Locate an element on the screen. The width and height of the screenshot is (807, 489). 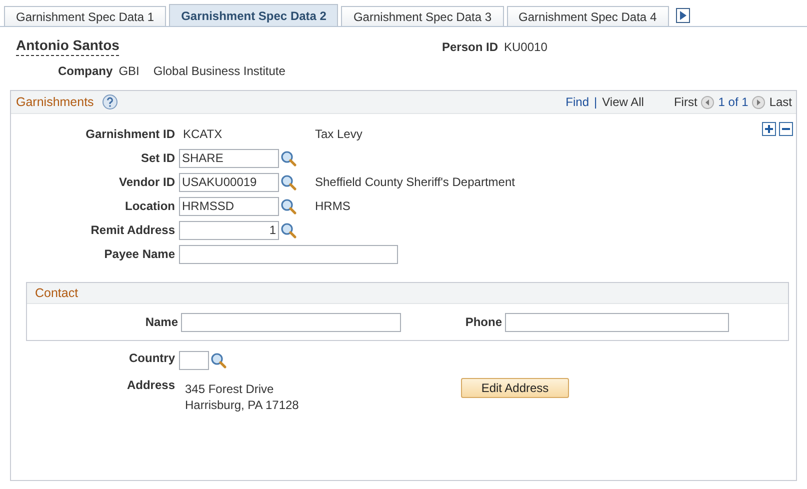
next-tab-icon is located at coordinates (683, 15).